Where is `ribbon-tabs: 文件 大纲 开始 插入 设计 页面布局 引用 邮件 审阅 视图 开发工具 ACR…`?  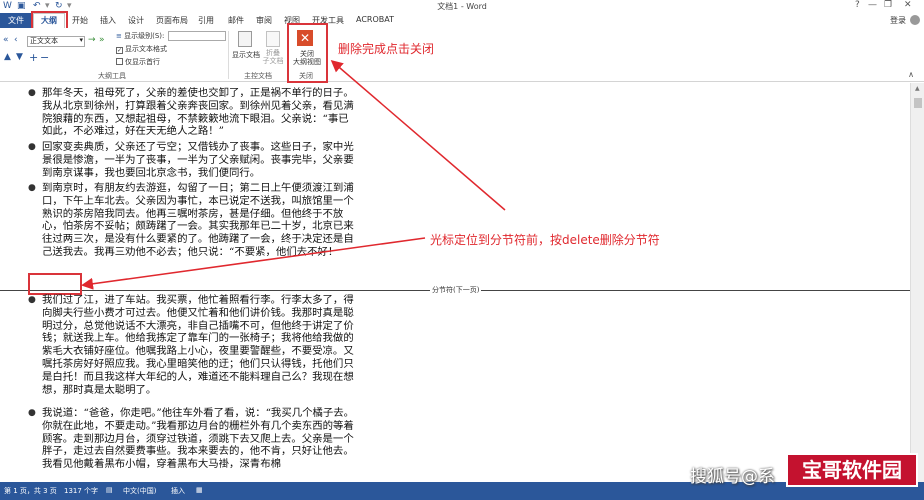 ribbon-tabs: 文件 大纲 开始 插入 设计 页面布局 引用 邮件 审阅 视图 开发工具 ACR… is located at coordinates (462, 20).